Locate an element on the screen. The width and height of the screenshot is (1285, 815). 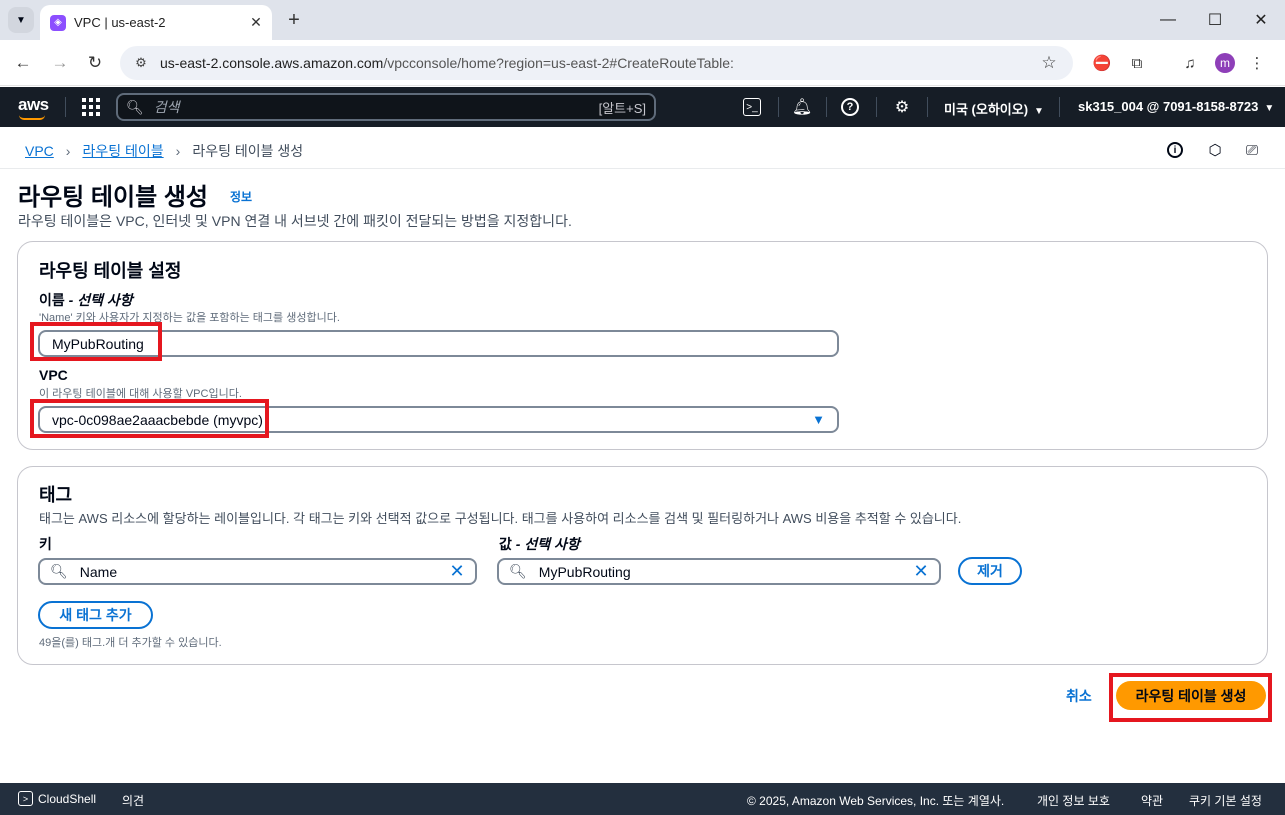
tag-key-label: 키 is located at coordinates (45, 544).